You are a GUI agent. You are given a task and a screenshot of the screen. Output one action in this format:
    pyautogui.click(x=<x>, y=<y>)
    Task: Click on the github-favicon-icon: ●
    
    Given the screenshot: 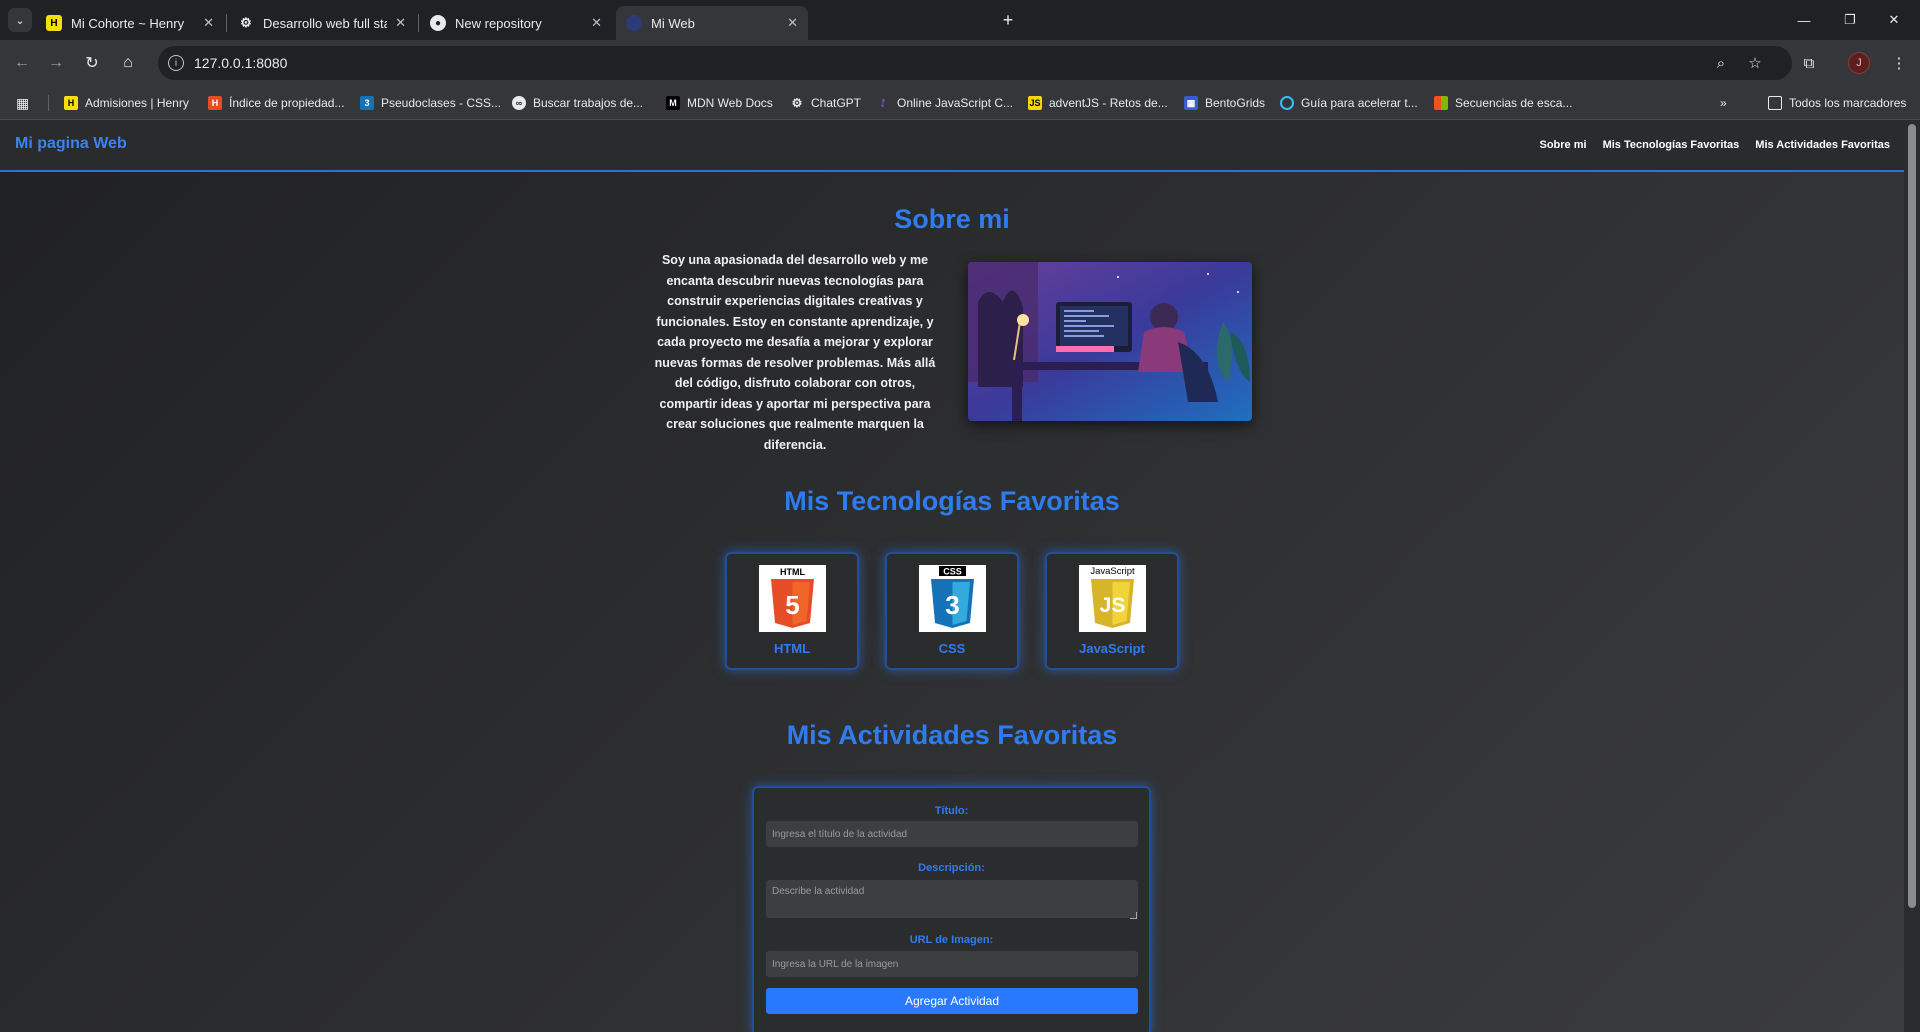 What is the action you would take?
    pyautogui.click(x=438, y=23)
    